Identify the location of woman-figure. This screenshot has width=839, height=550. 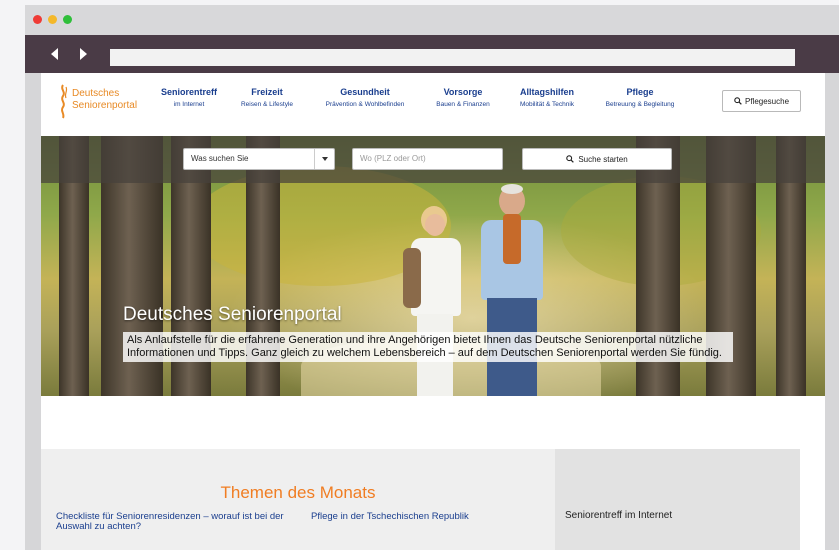
(435, 301).